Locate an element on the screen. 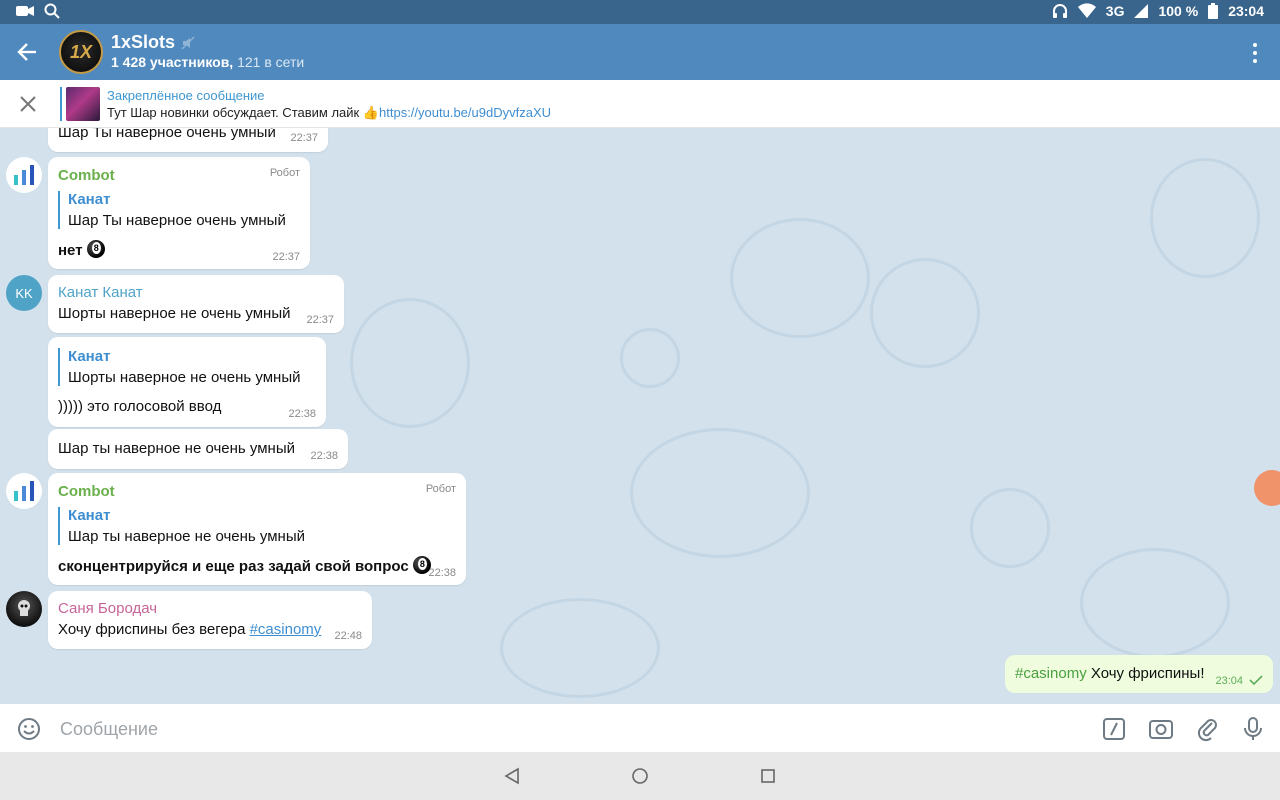  battery-icon is located at coordinates (1213, 11).